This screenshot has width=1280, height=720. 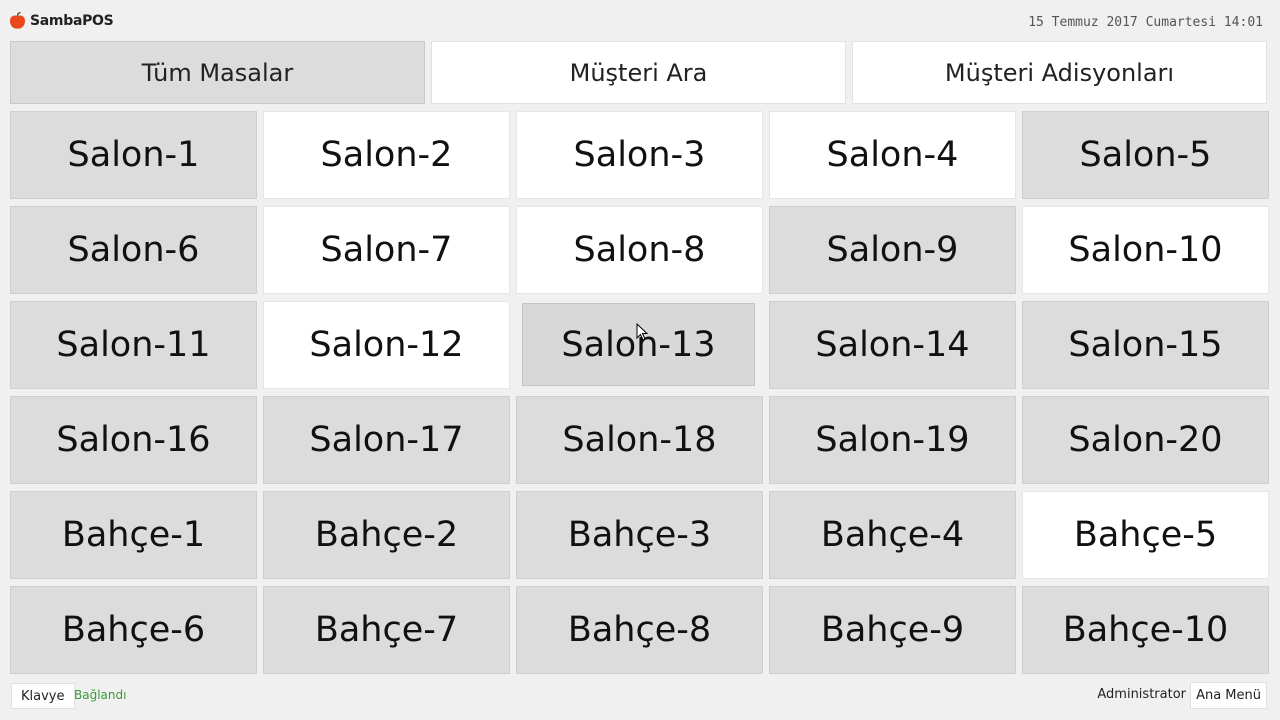 I want to click on app-name: SambaPOS, so click(x=72, y=21).